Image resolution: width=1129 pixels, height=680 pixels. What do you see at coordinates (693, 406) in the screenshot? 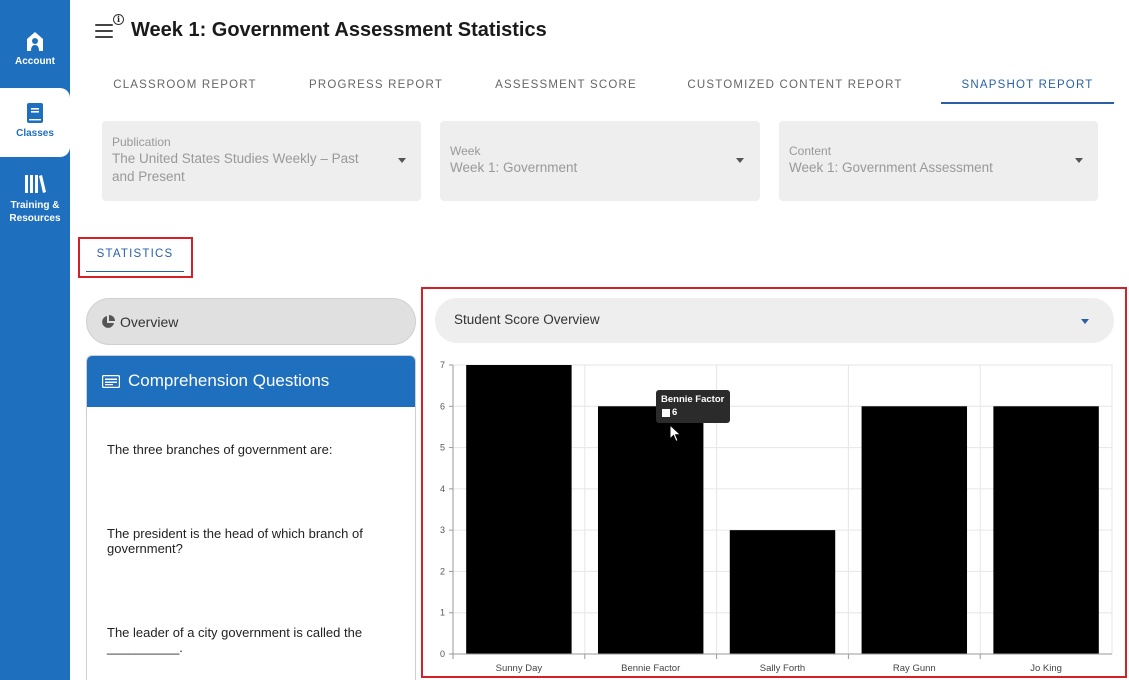
I see `chart-tooltip: Bennie Factor 6` at bounding box center [693, 406].